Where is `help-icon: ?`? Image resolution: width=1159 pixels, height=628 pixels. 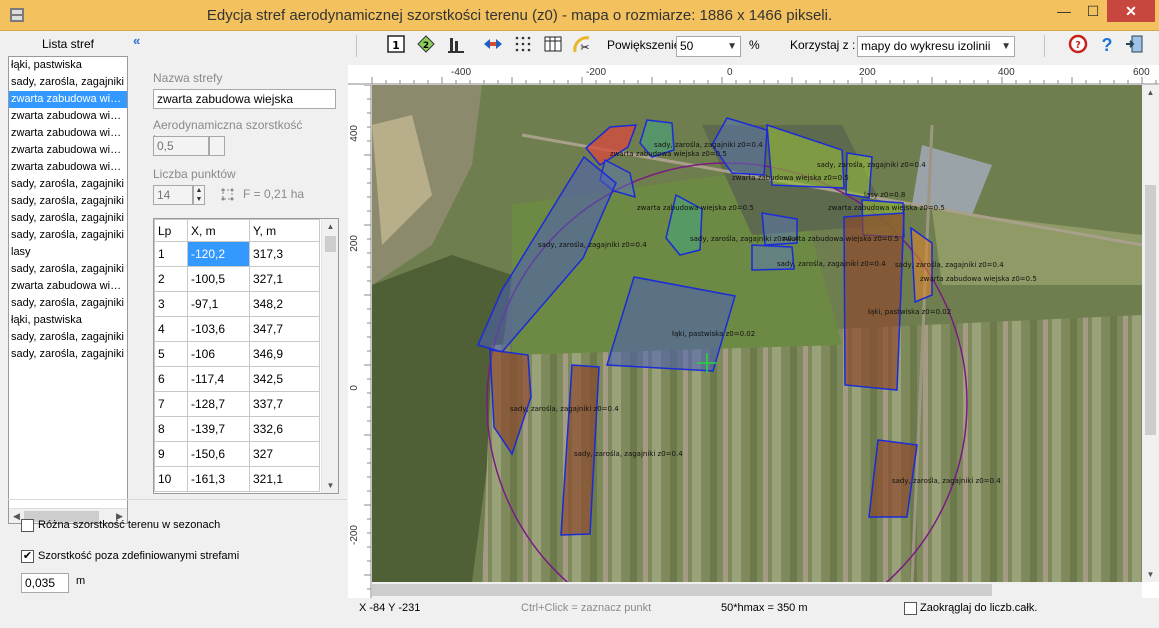
help-icon: ? is located at coordinates (1107, 45).